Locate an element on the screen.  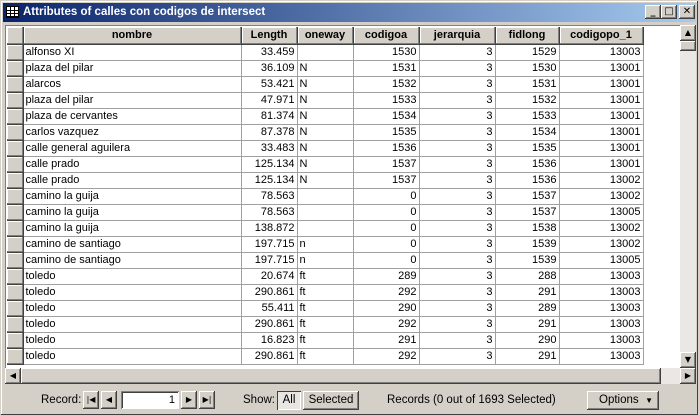
cell-nombre: calle prado is located at coordinates (132, 164).